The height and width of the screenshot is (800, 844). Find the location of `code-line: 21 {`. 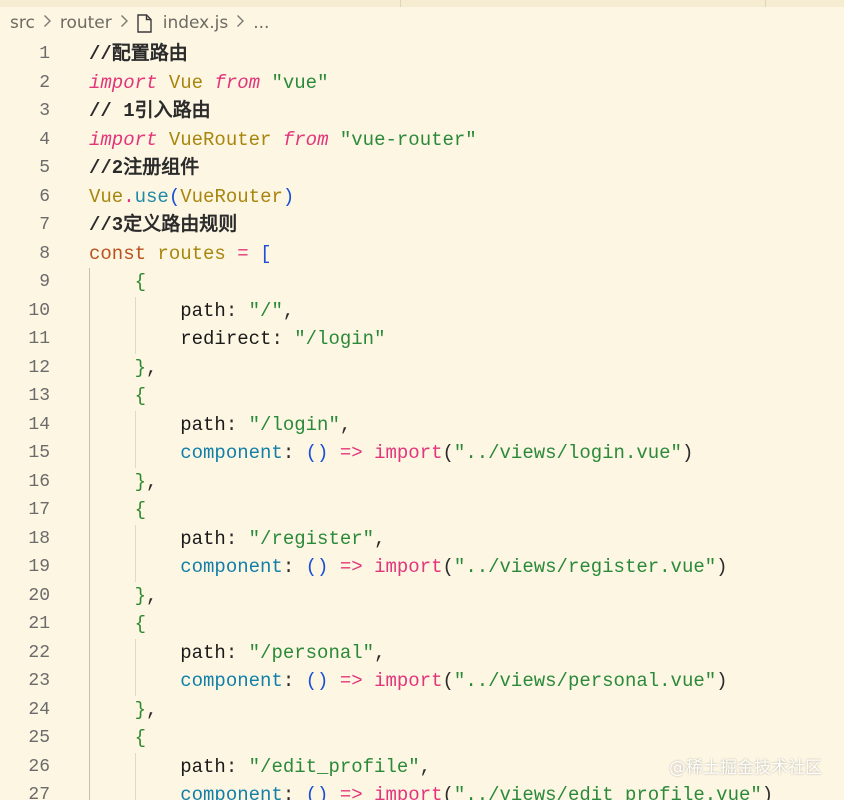

code-line: 21 { is located at coordinates (422, 624).